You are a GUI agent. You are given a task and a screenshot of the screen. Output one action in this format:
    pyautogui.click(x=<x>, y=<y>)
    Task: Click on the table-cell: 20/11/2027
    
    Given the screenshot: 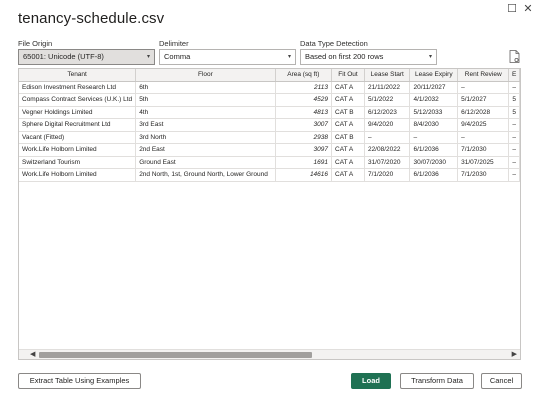 What is the action you would take?
    pyautogui.click(x=434, y=87)
    